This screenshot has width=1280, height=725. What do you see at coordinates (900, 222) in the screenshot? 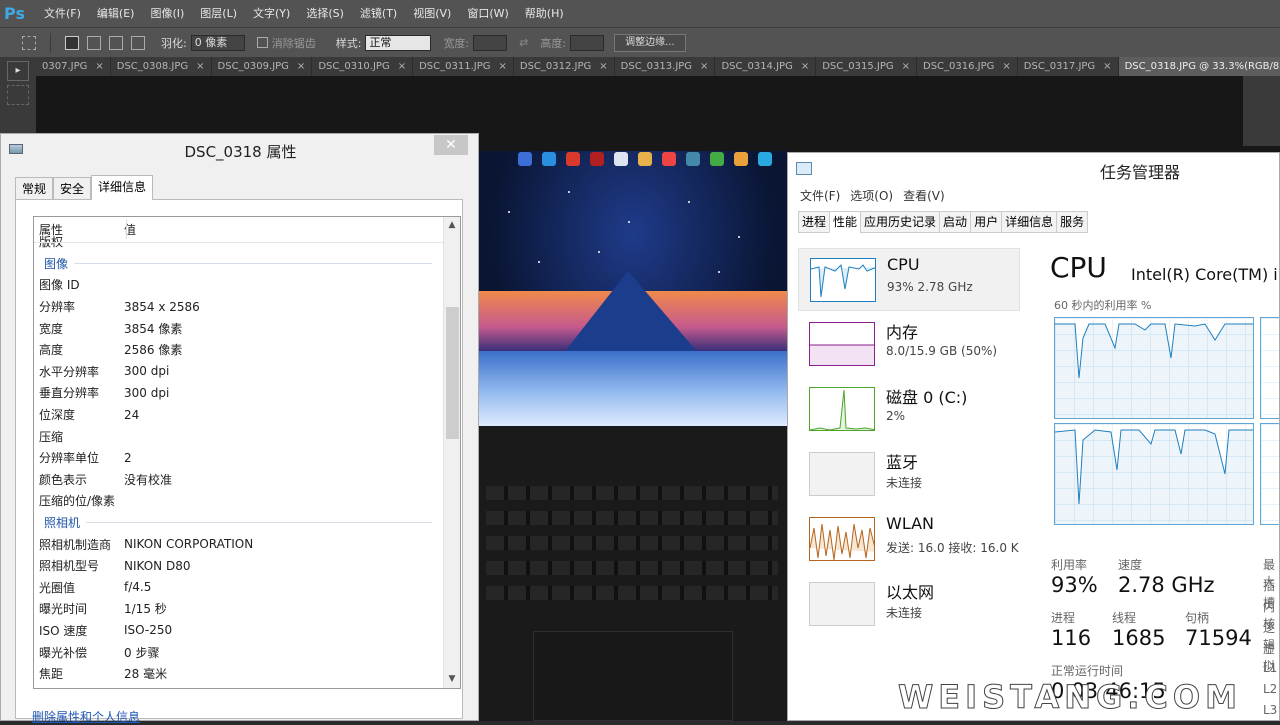
I see `tab-app-history: 应用历史记录` at bounding box center [900, 222].